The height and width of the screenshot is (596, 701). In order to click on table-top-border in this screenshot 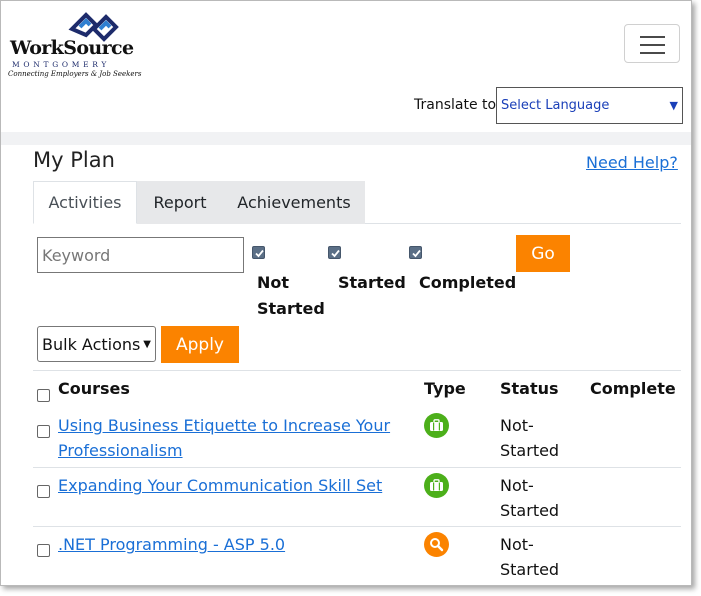, I will do `click(357, 370)`.